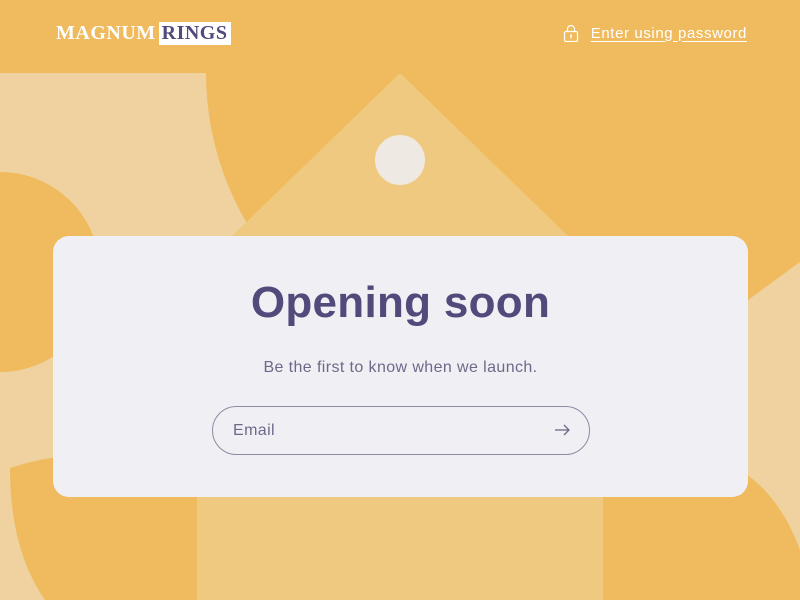 Image resolution: width=800 pixels, height=600 pixels. I want to click on password-link-label: Enter using password, so click(668, 33).